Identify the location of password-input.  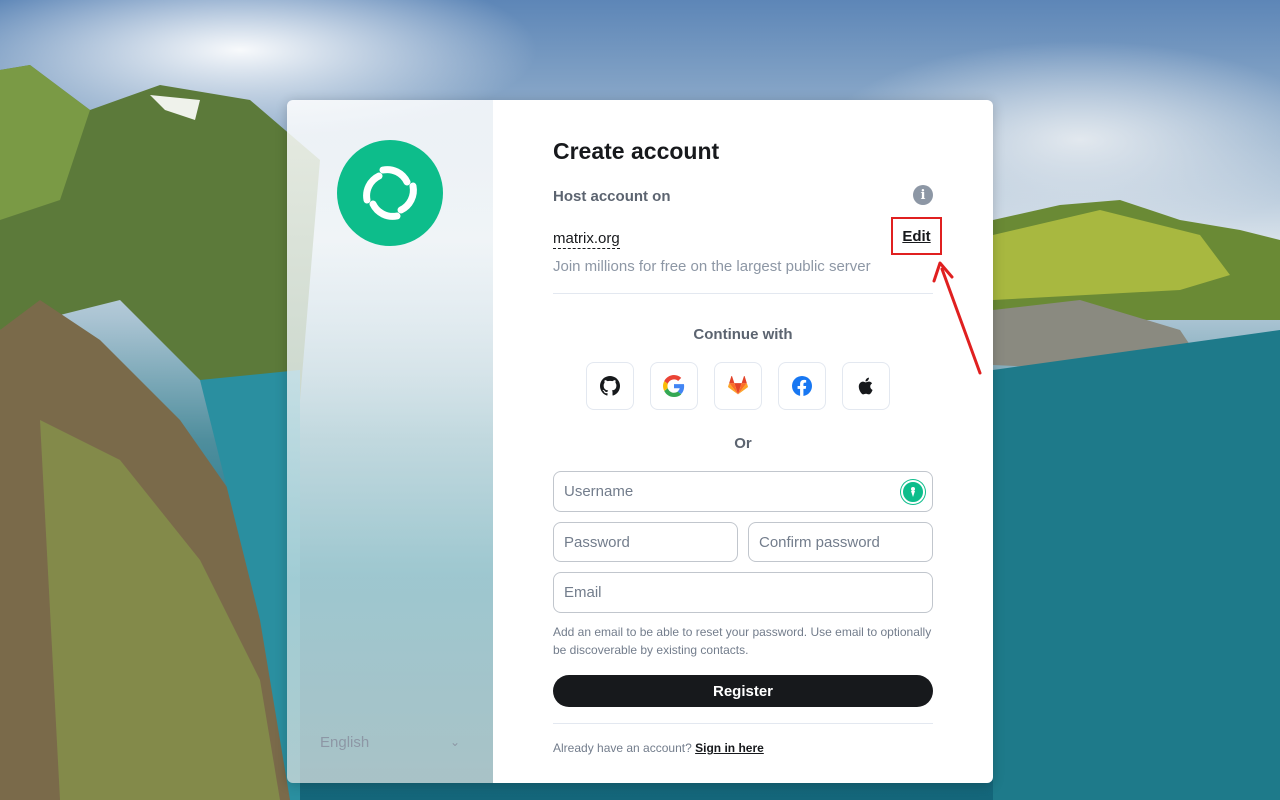
(645, 542).